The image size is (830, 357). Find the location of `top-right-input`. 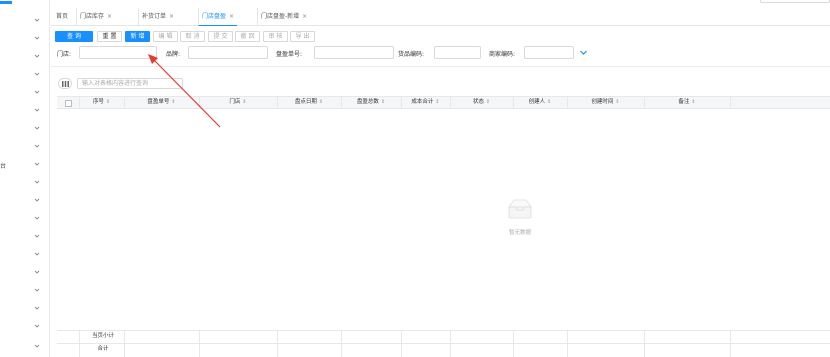

top-right-input is located at coordinates (795, 1).